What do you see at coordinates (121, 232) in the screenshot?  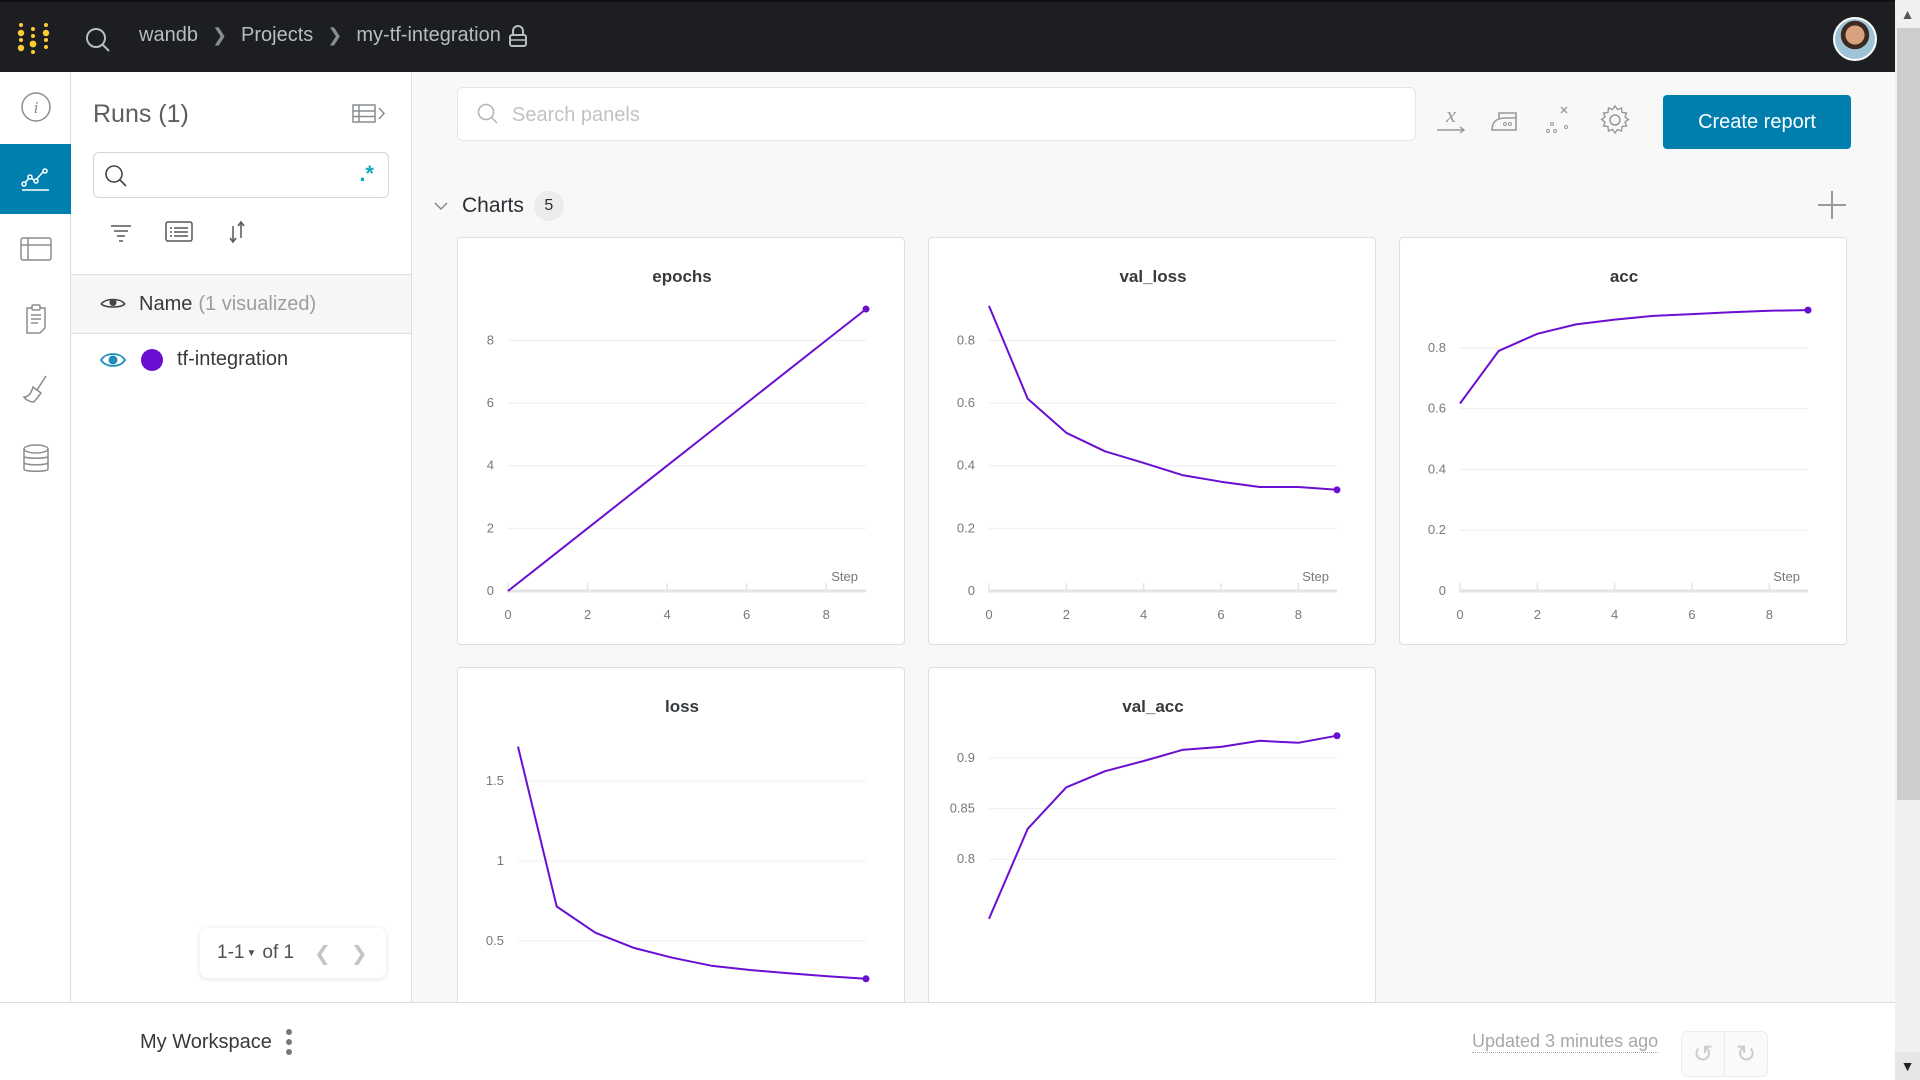 I see `filter-icon` at bounding box center [121, 232].